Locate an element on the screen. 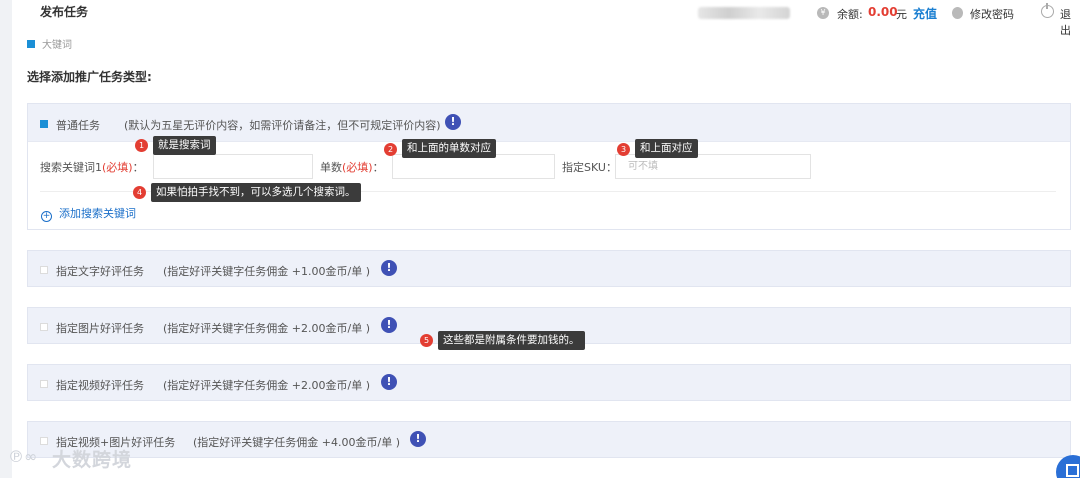 This screenshot has width=1080, height=478. keyword-label-text: 搜索关键词1 is located at coordinates (71, 167).